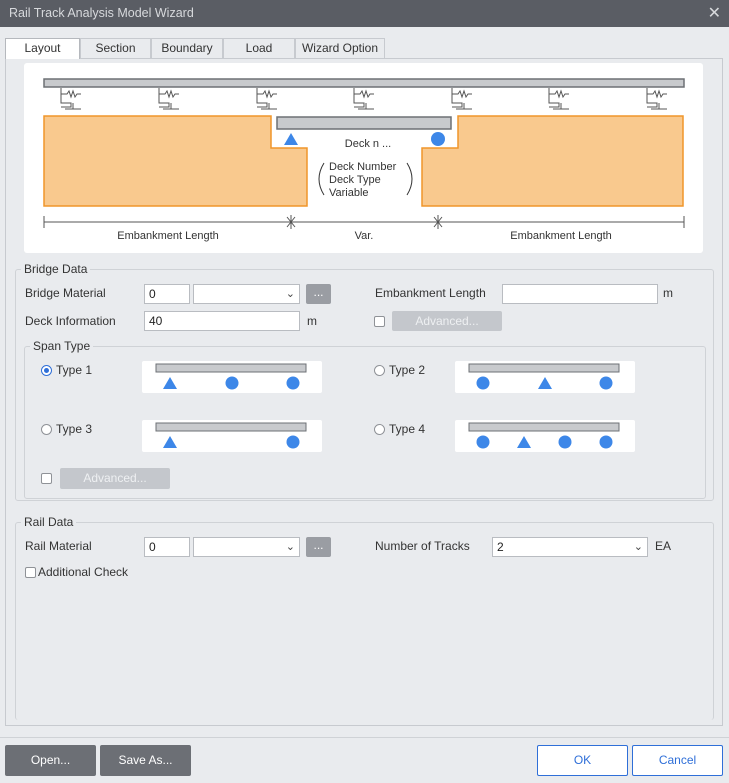 This screenshot has width=729, height=783. I want to click on additional-check-checkbox, so click(30, 572).